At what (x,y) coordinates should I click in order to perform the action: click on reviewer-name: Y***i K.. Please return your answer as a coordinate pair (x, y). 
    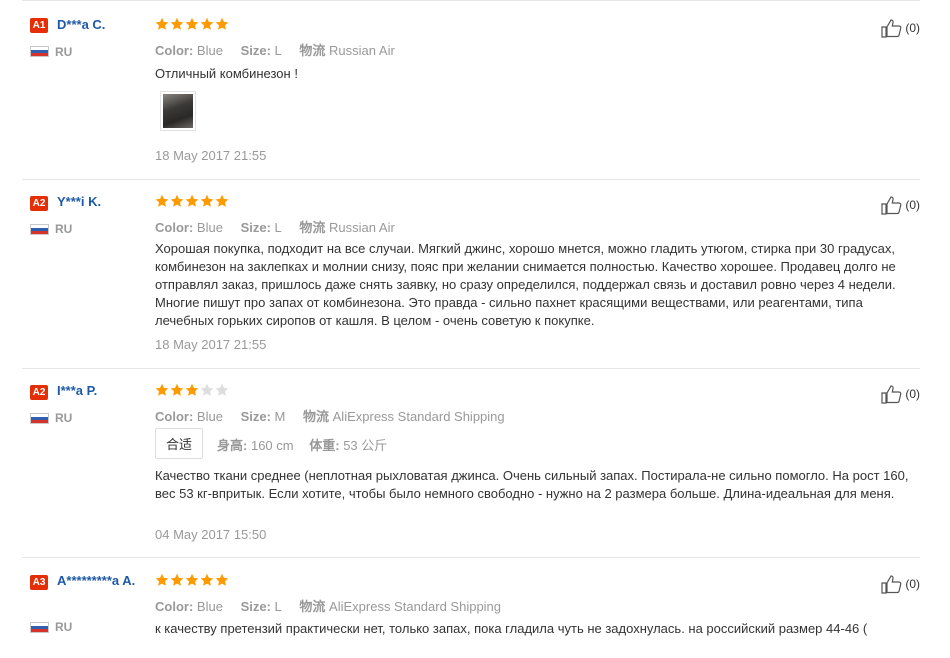
    Looking at the image, I should click on (103, 202).